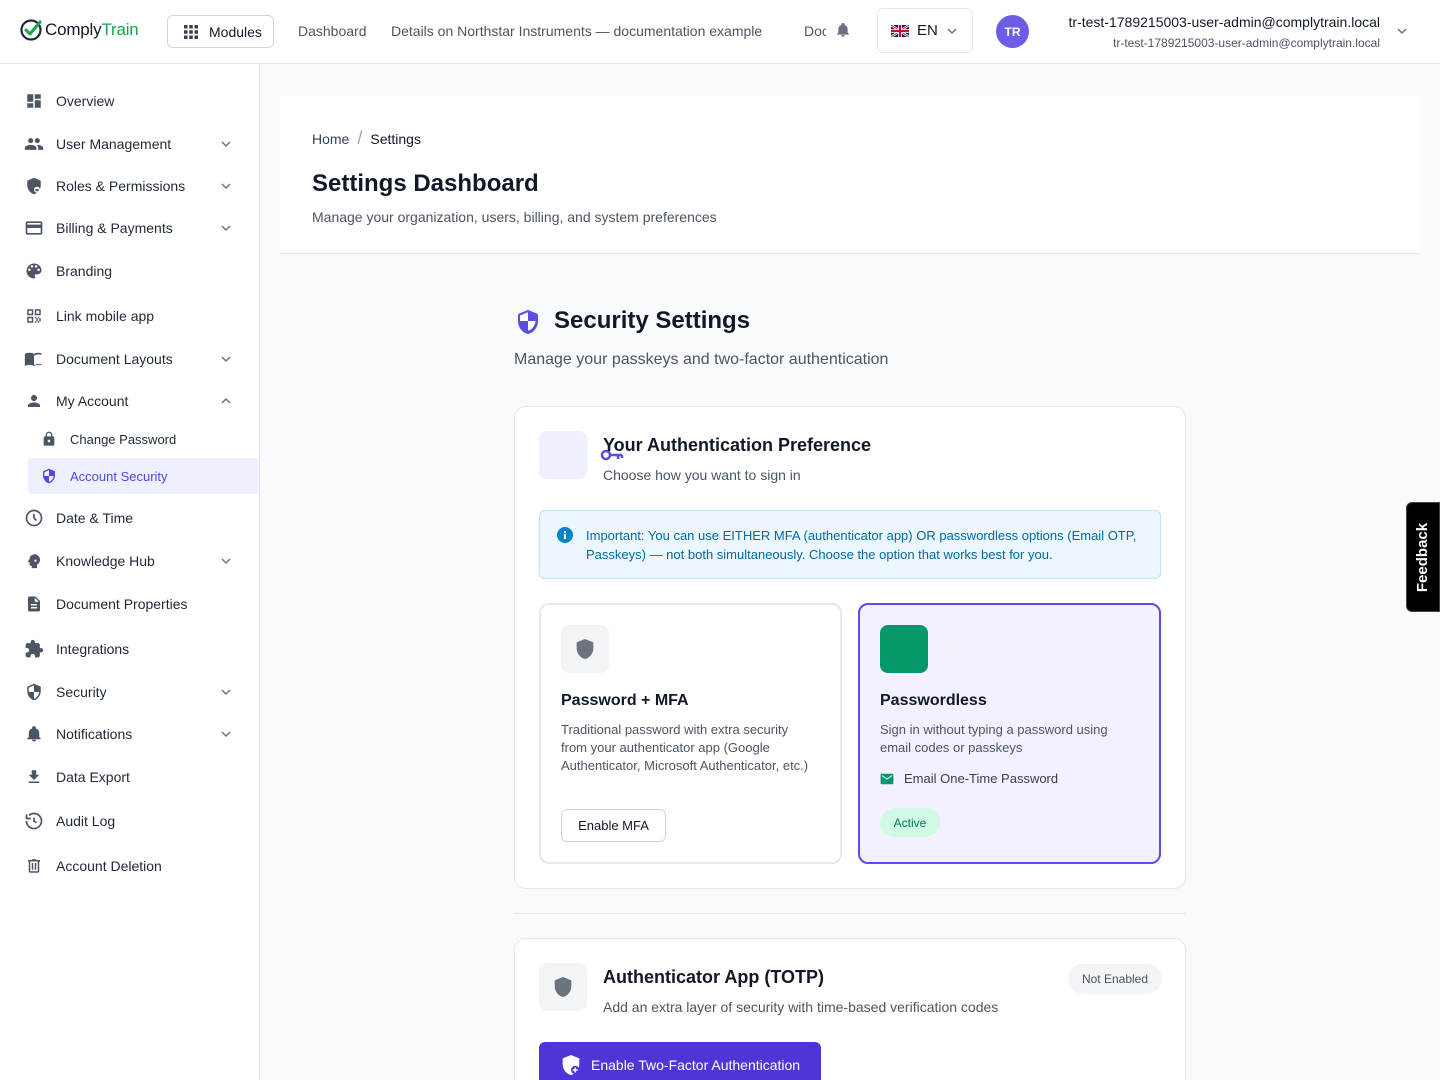 Image resolution: width=1440 pixels, height=1080 pixels. I want to click on option-passwordless-icon-box, so click(904, 649).